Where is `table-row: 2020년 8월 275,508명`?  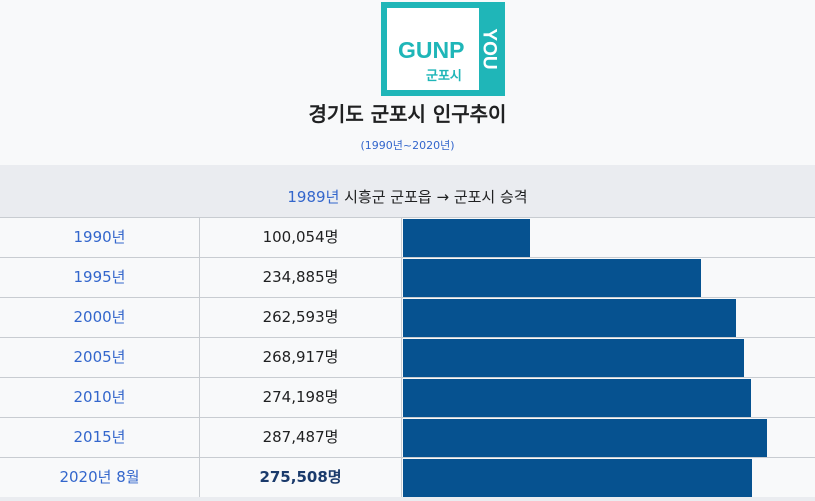
table-row: 2020년 8월 275,508명 is located at coordinates (407, 477).